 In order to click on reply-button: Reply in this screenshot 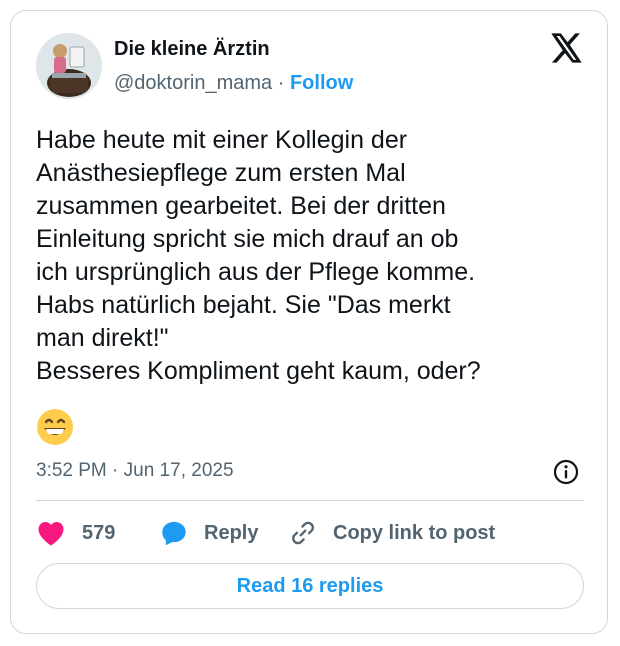, I will do `click(209, 533)`.